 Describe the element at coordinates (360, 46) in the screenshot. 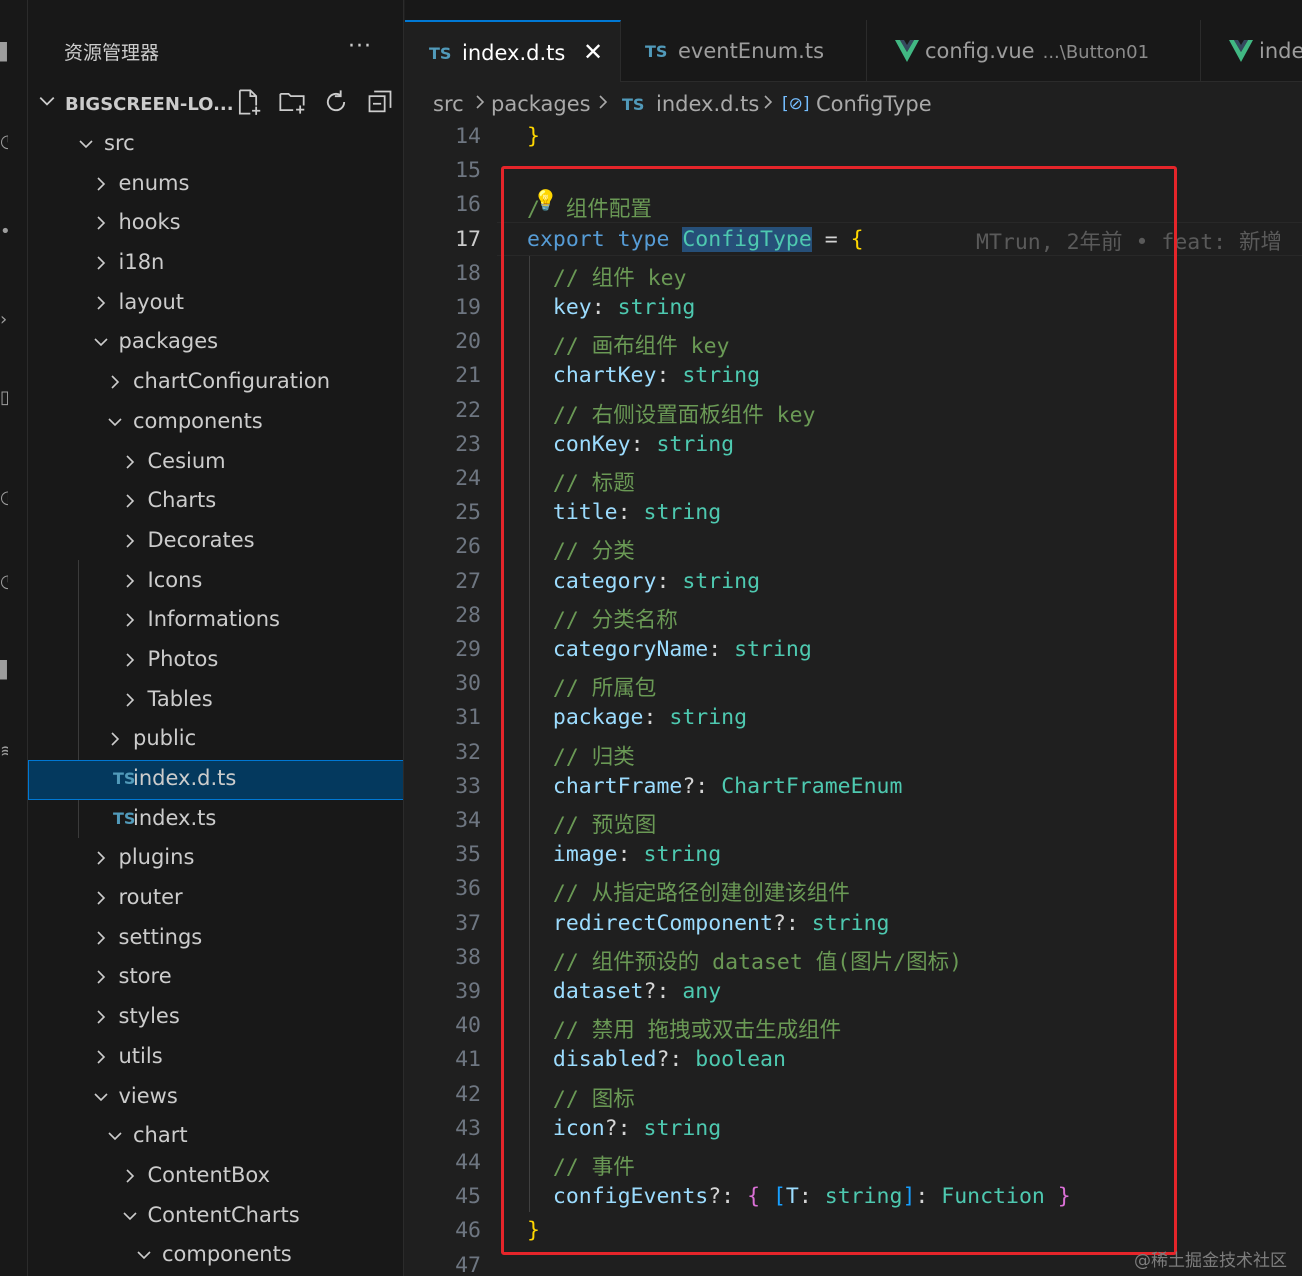

I see `more-actions-button: ···` at that location.